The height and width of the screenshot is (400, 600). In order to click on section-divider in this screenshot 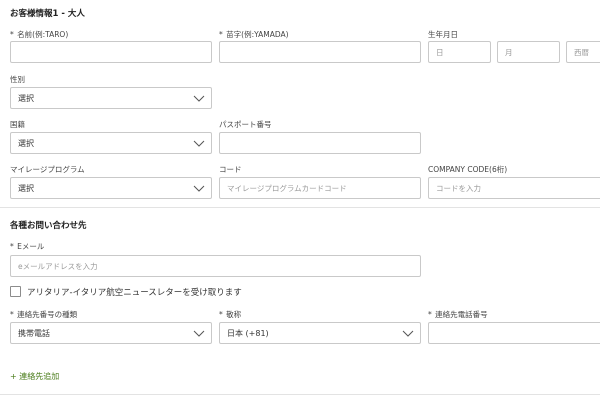, I will do `click(300, 207)`.